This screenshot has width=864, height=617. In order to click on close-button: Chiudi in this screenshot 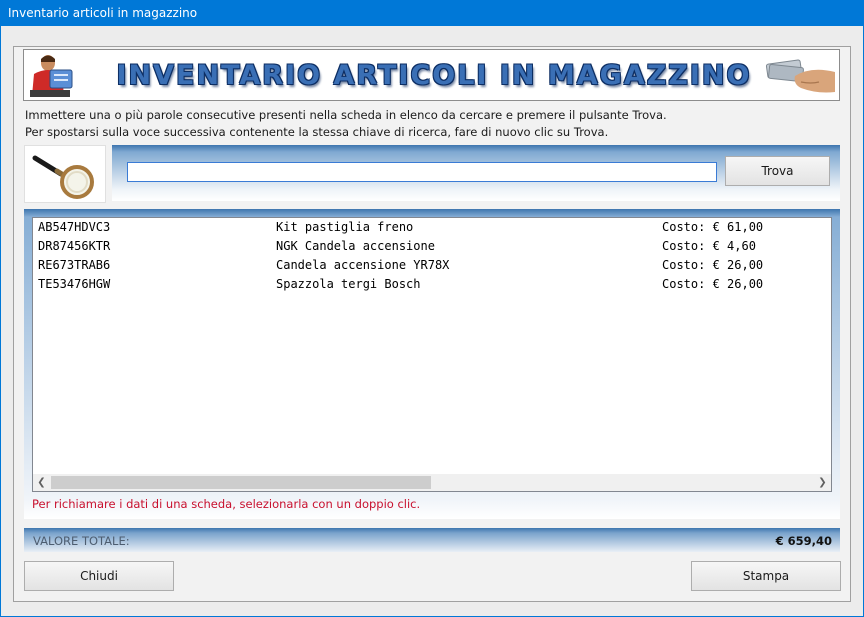, I will do `click(99, 576)`.